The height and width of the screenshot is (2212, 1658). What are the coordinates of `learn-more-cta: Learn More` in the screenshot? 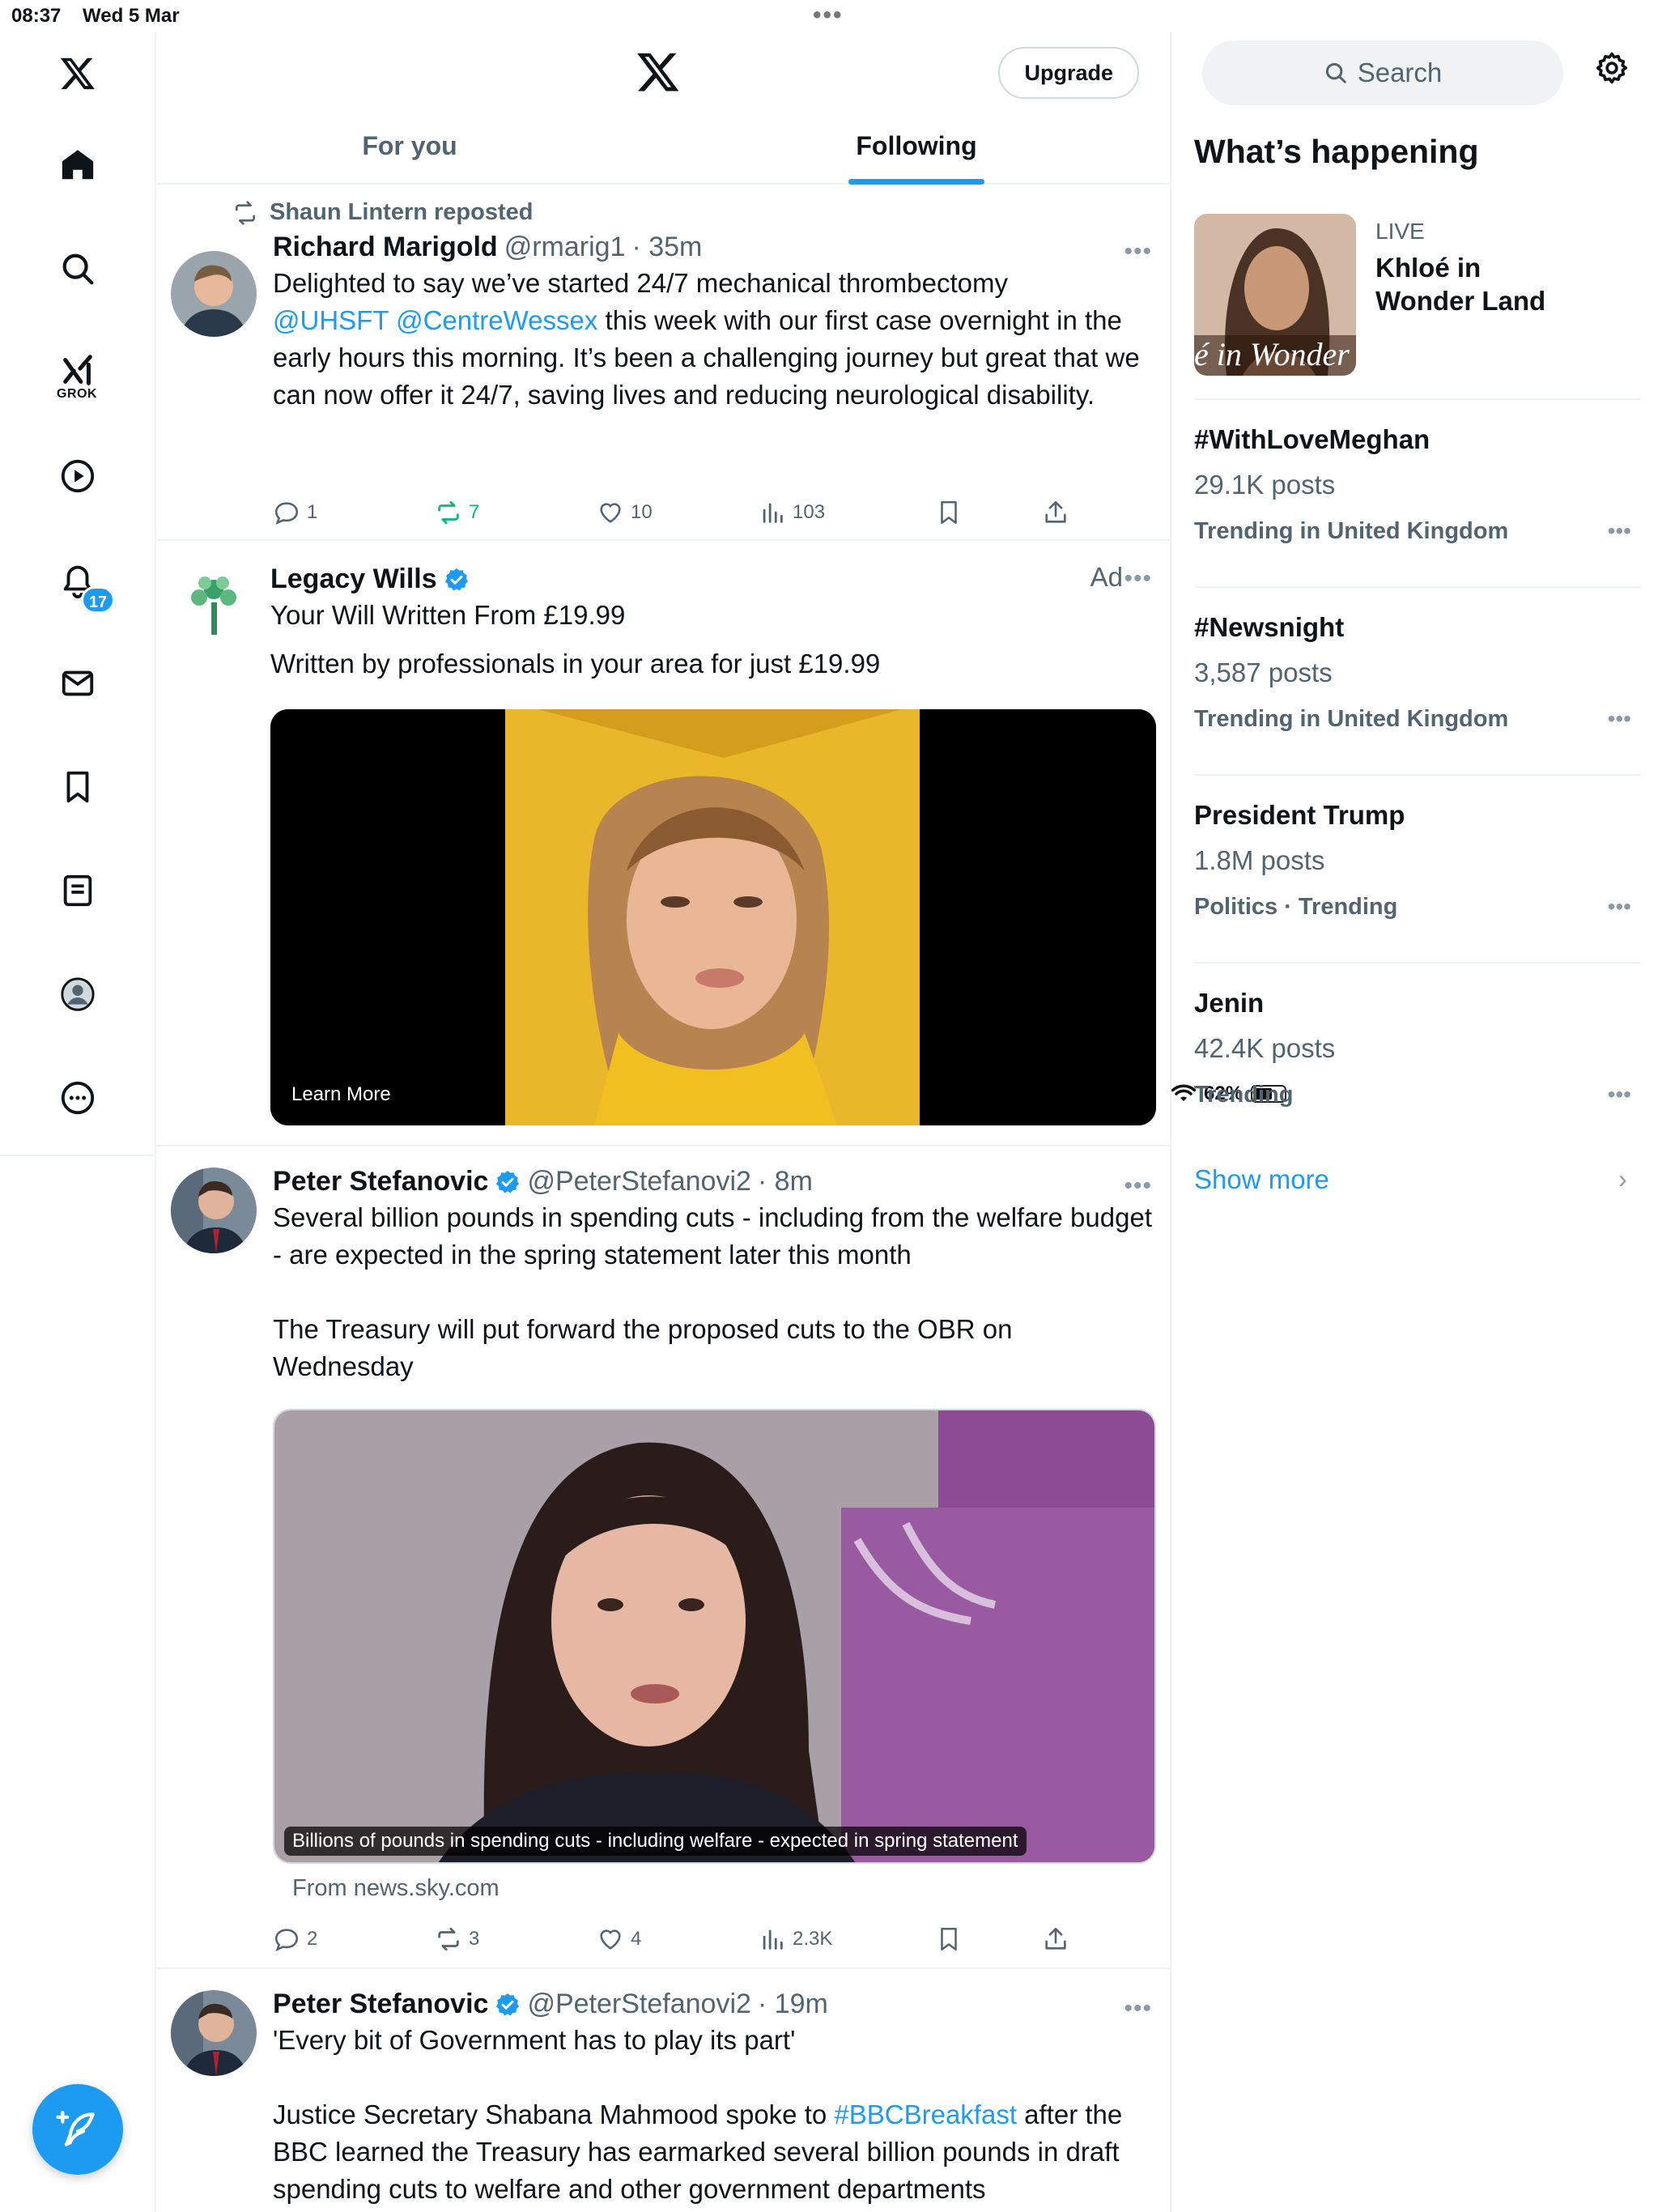 It's located at (341, 1095).